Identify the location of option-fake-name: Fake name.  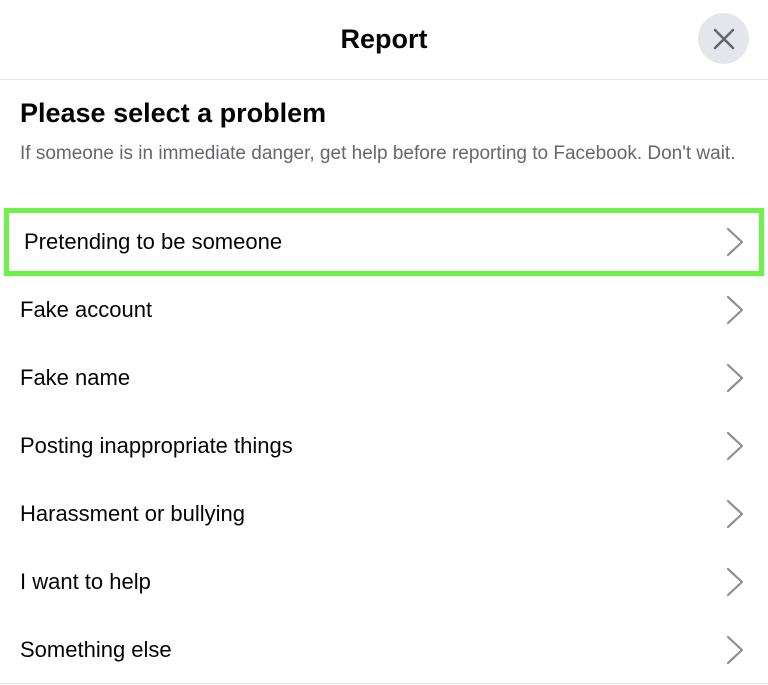
(384, 378).